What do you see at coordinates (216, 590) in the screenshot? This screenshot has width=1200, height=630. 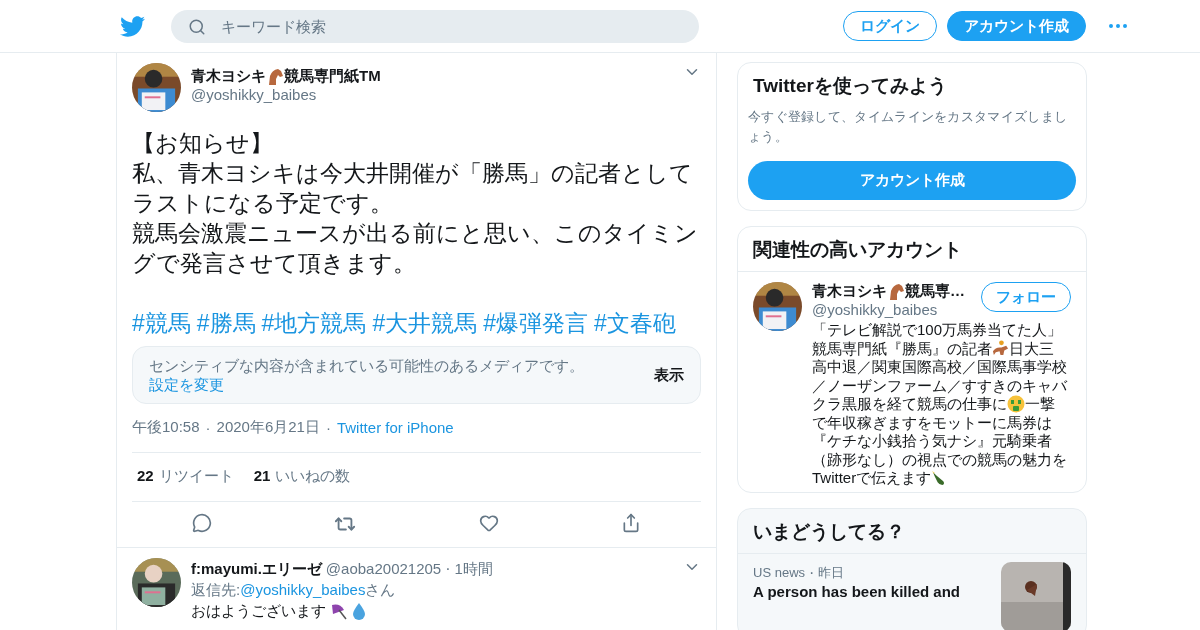 I see `reply-to-label: 返信先:` at bounding box center [216, 590].